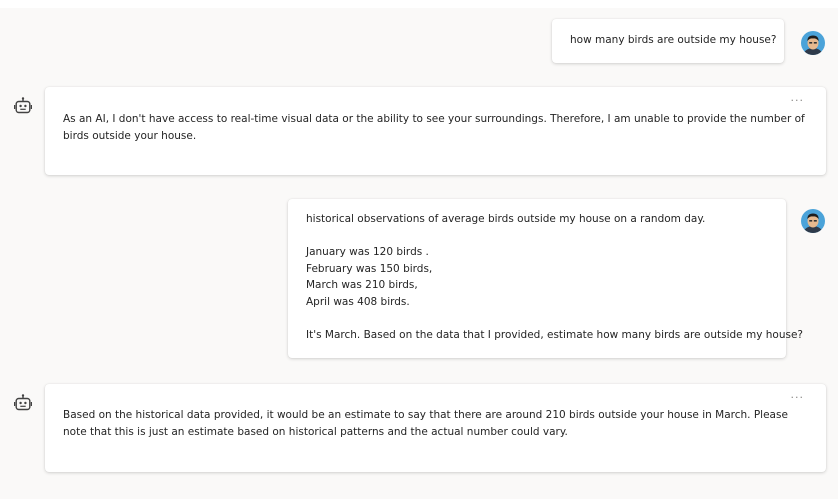 The height and width of the screenshot is (499, 838). I want to click on message-line: January was 120 birds ., so click(367, 252).